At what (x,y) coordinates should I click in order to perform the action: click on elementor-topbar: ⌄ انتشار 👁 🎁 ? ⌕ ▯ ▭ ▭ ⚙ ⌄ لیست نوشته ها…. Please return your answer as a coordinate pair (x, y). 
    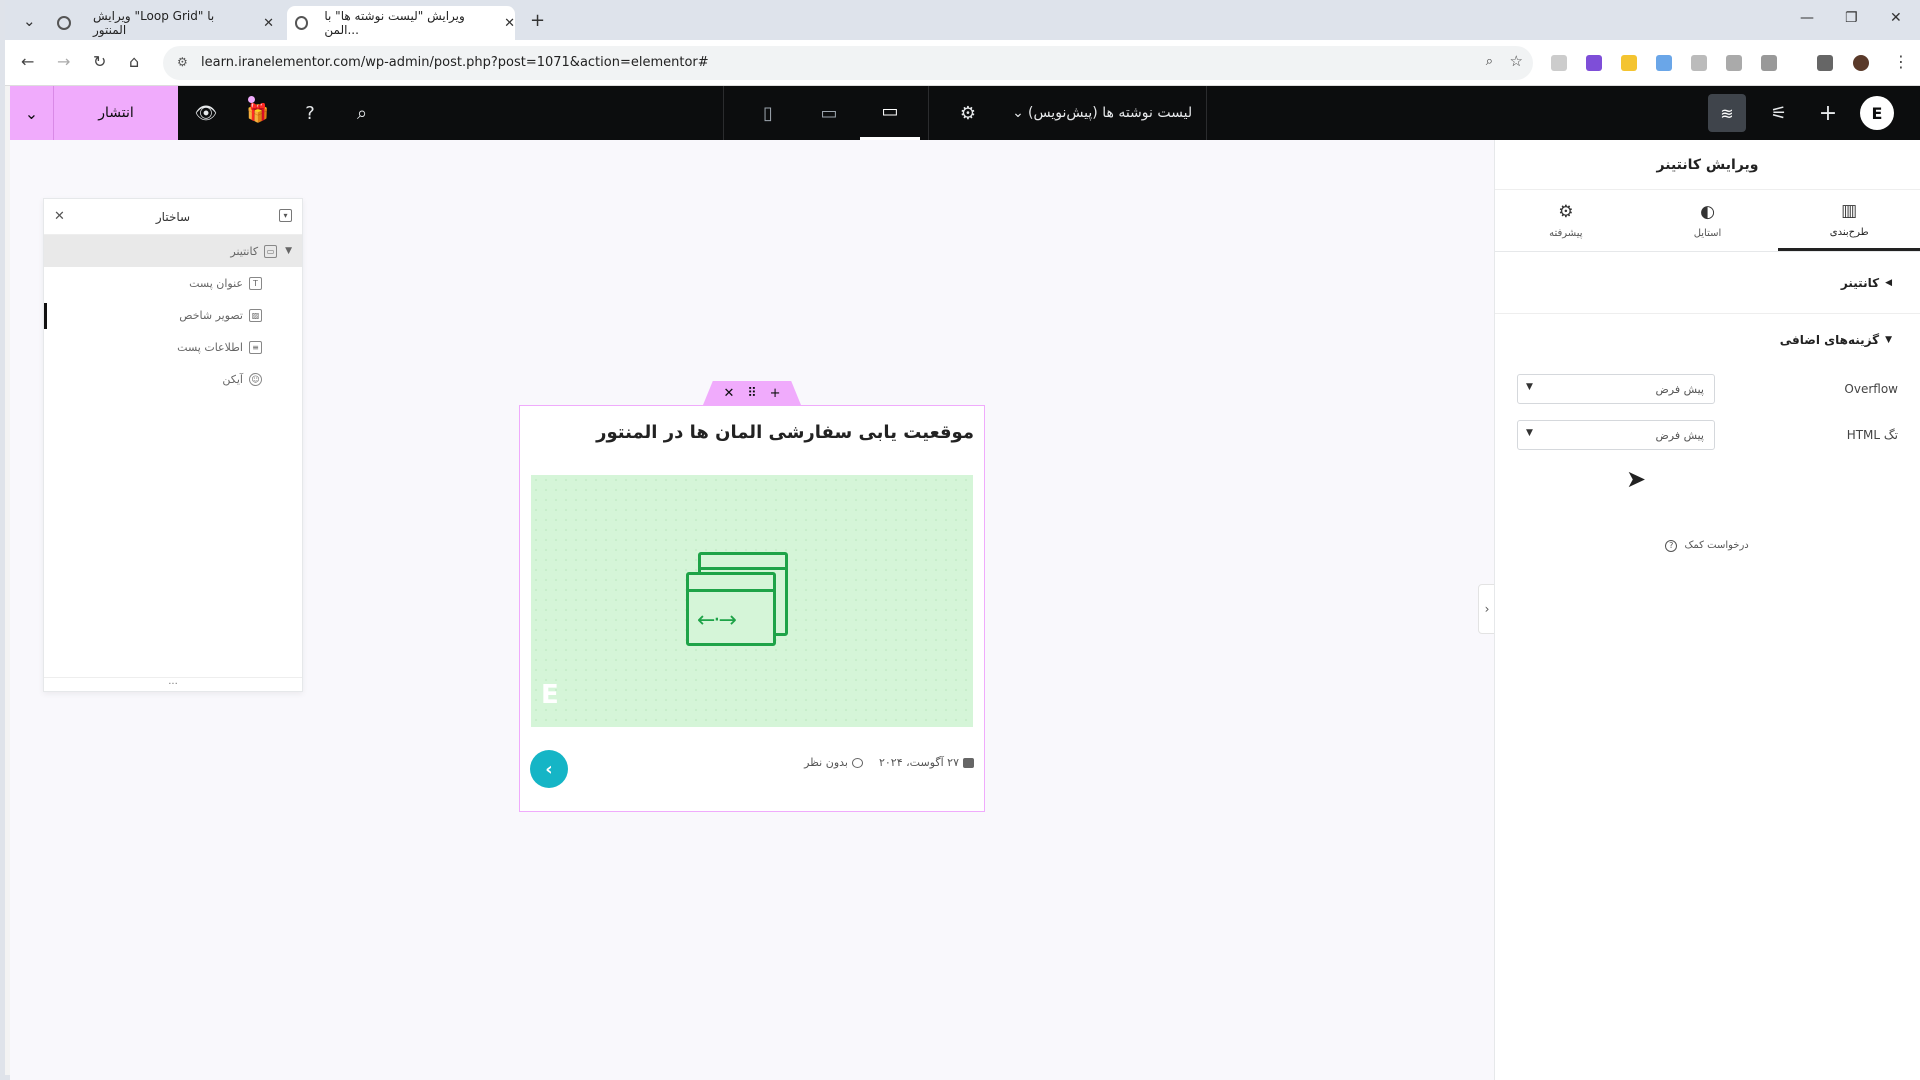
    Looking at the image, I should click on (965, 113).